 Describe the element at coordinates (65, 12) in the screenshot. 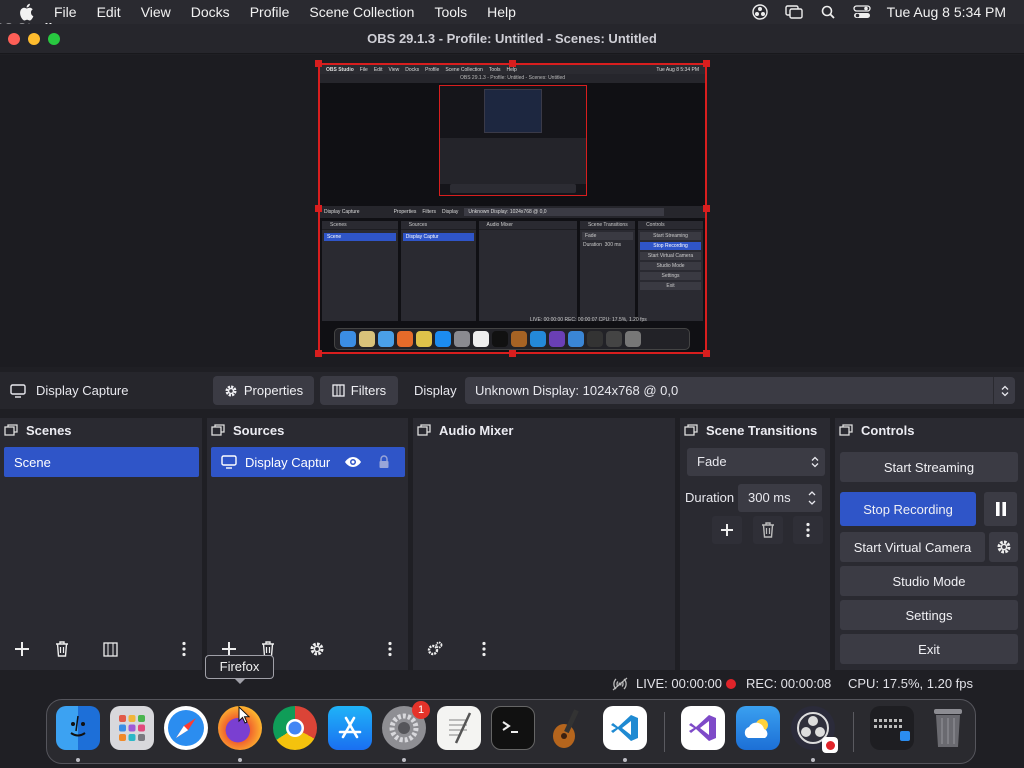

I see `menu-file: File` at that location.